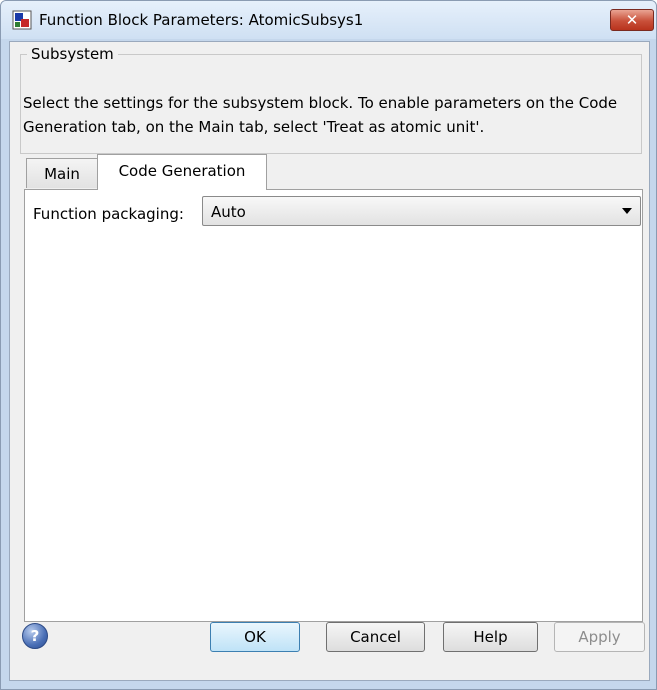 The height and width of the screenshot is (690, 657). What do you see at coordinates (62, 173) in the screenshot?
I see `tab-main: Main` at bounding box center [62, 173].